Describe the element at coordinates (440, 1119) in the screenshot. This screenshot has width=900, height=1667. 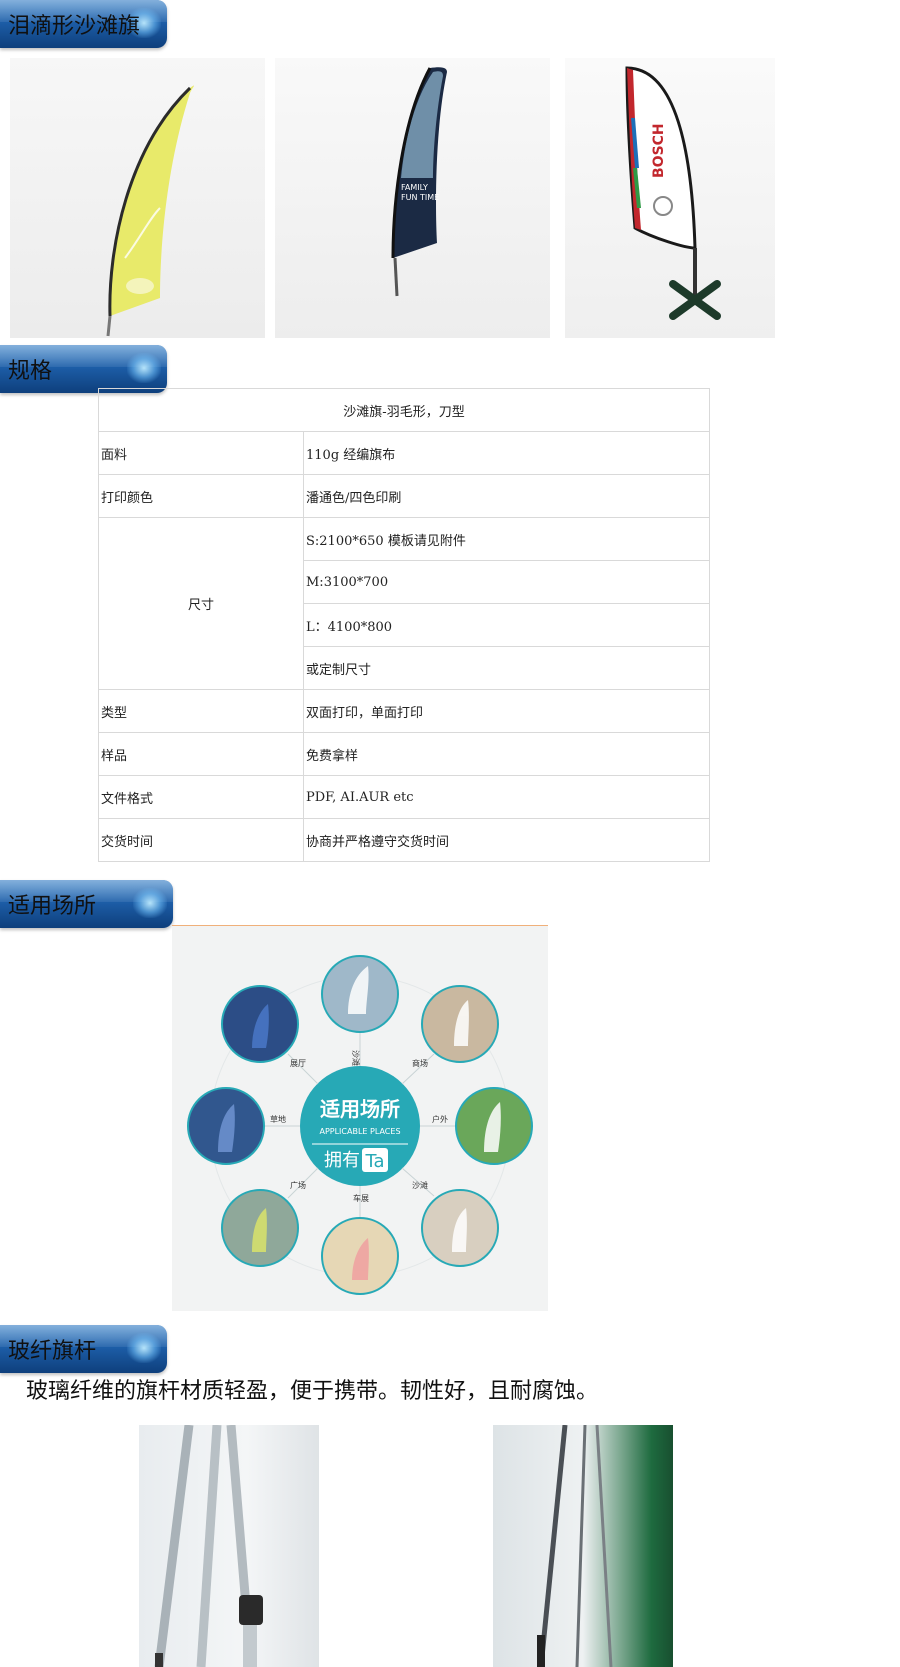
I see `place-label: 户外` at that location.